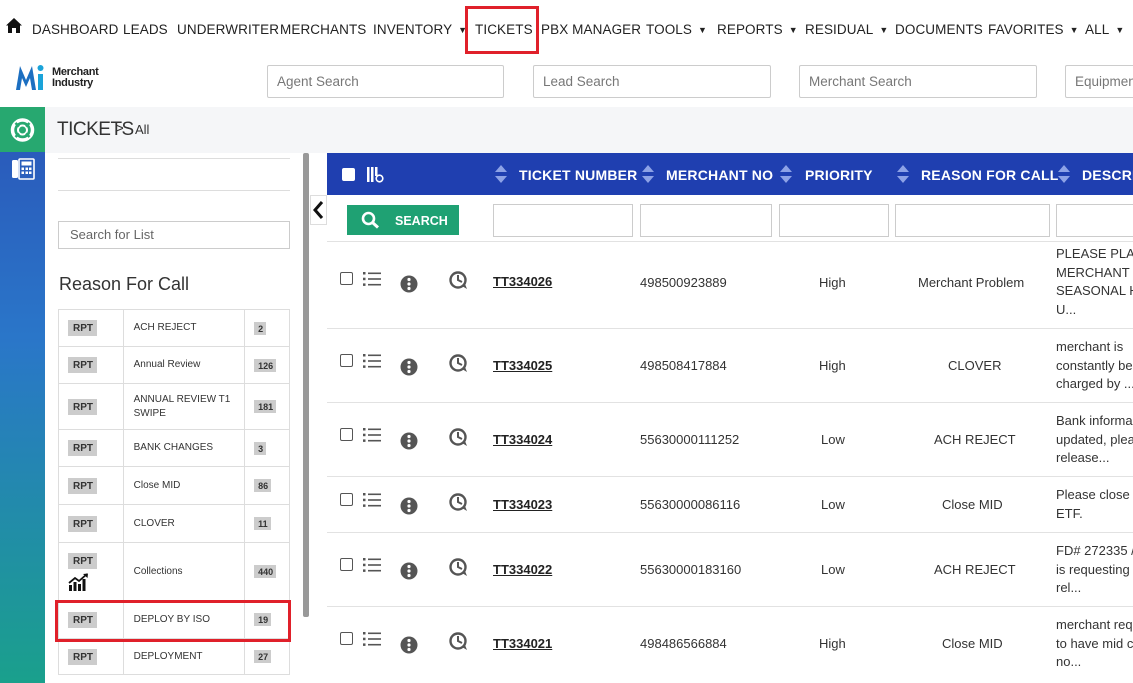 This screenshot has width=1133, height=683. Describe the element at coordinates (142, 129) in the screenshot. I see `breadcrumb-current: All` at that location.